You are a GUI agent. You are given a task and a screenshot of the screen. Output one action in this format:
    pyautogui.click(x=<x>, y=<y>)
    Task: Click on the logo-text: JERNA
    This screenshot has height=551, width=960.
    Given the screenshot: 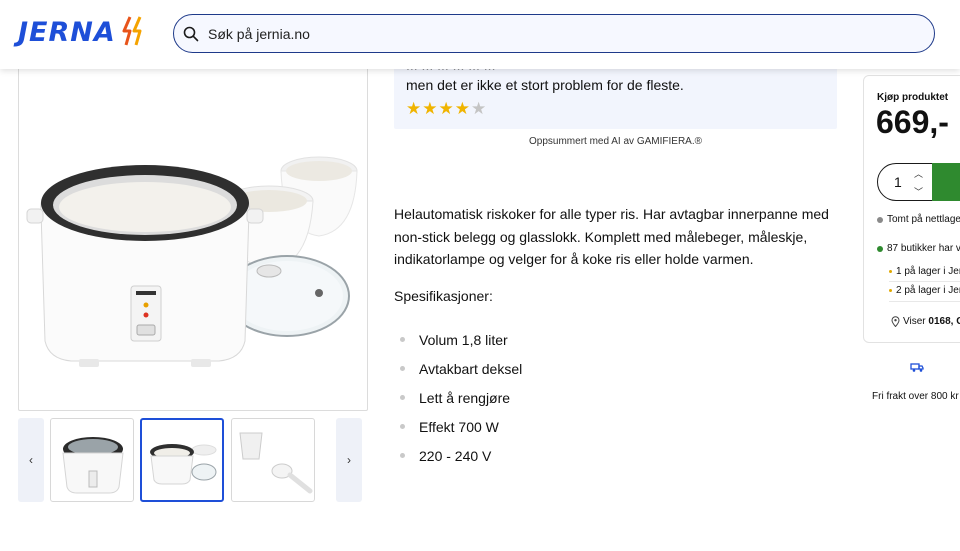 What is the action you would take?
    pyautogui.click(x=67, y=32)
    